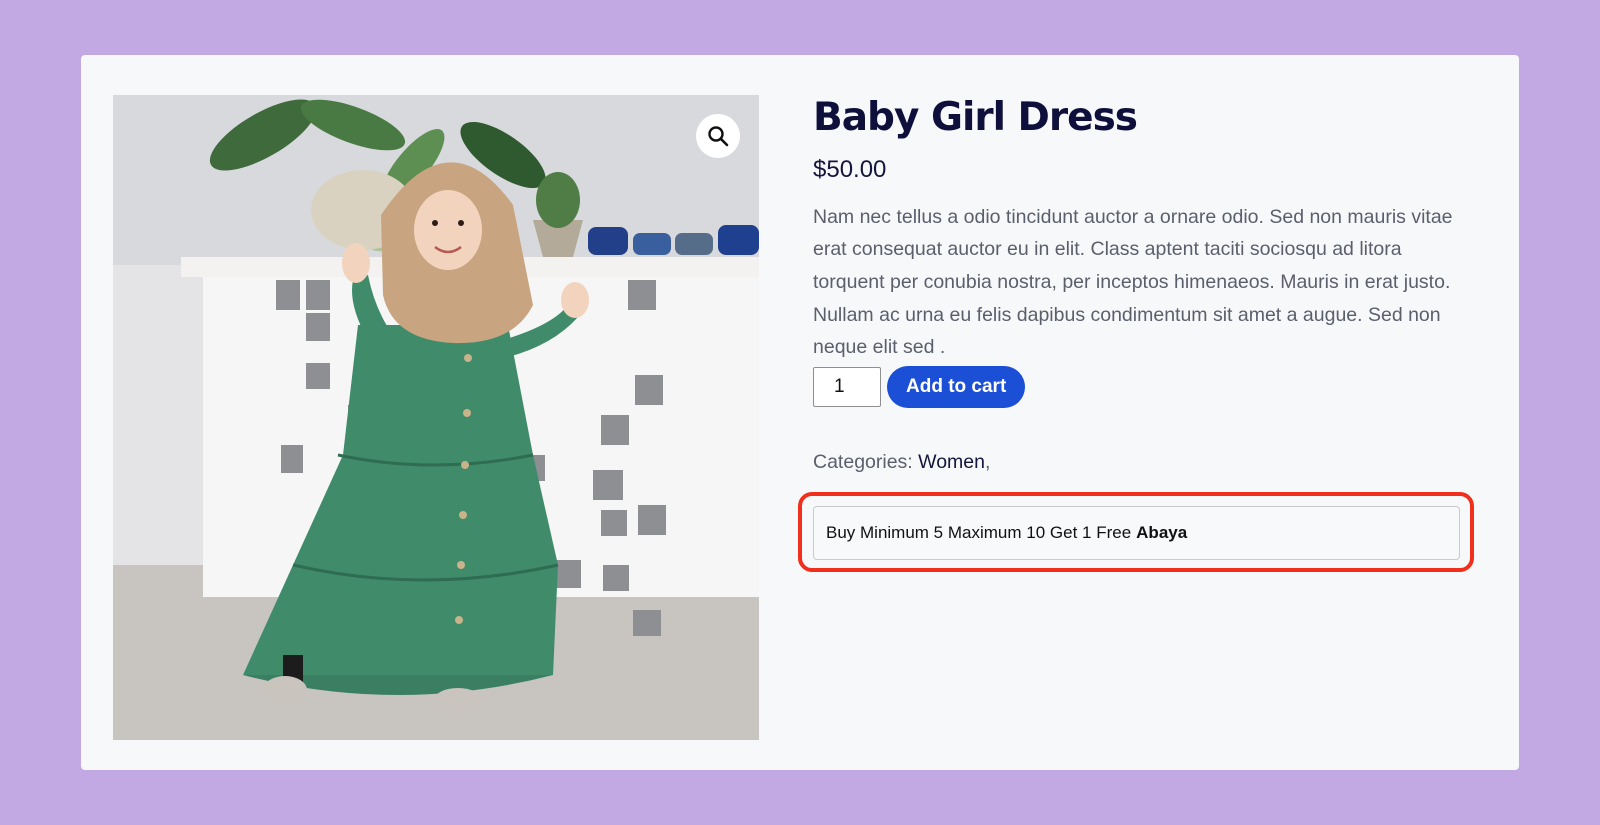 The width and height of the screenshot is (1600, 825). I want to click on product-categories: Categories: Women,, so click(1143, 462).